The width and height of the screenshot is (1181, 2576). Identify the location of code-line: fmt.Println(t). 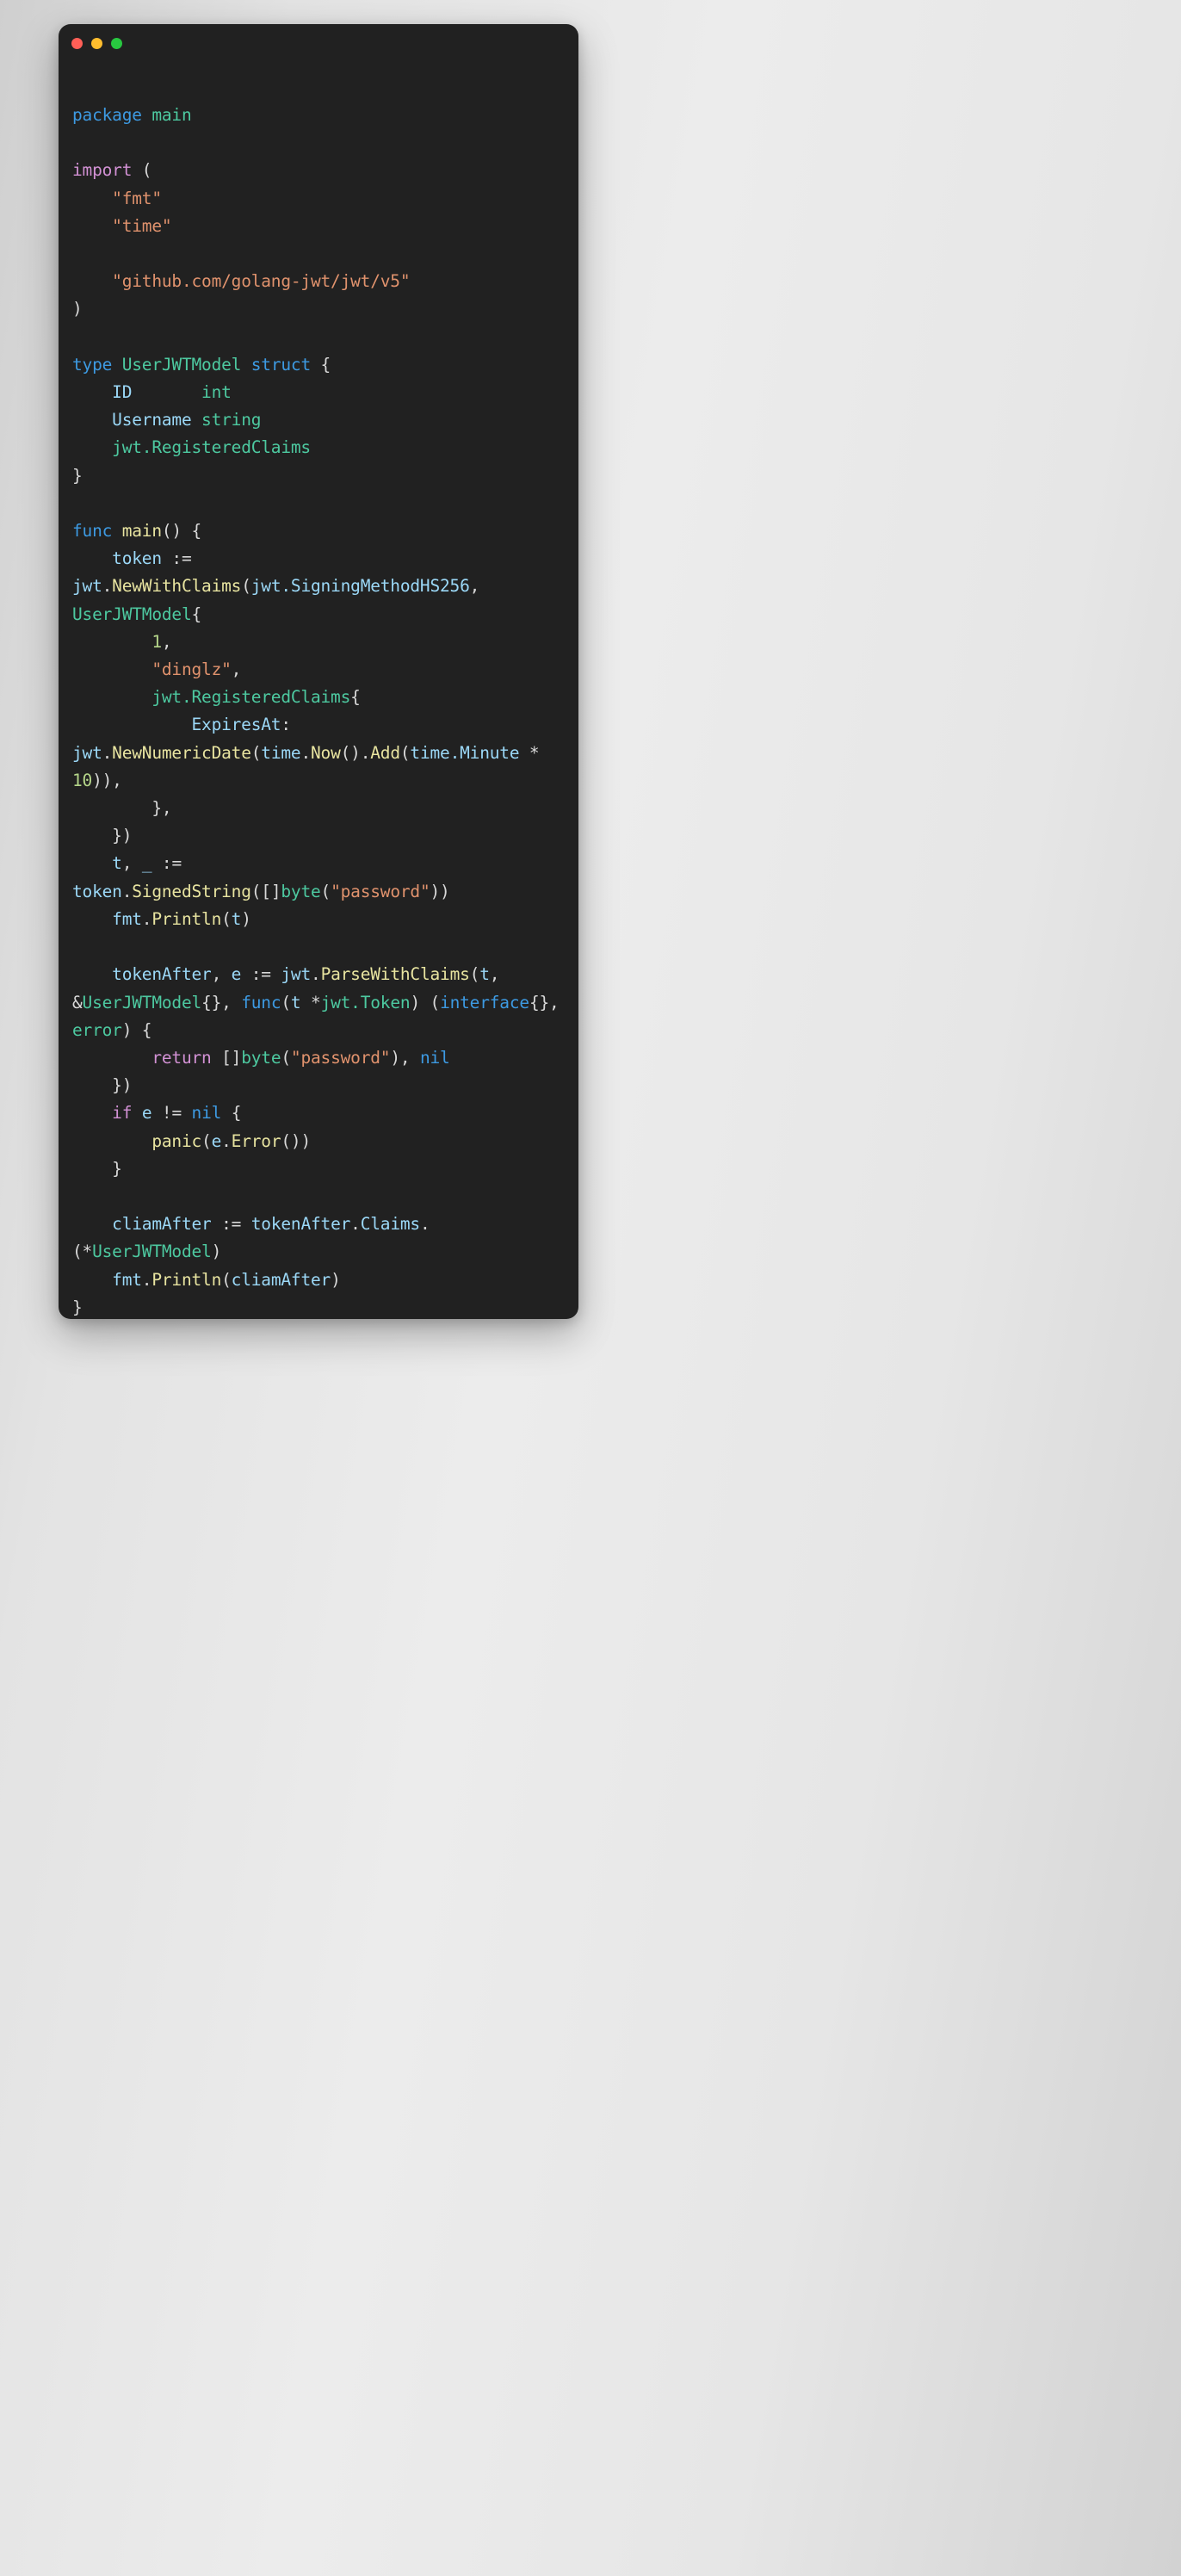
(318, 920).